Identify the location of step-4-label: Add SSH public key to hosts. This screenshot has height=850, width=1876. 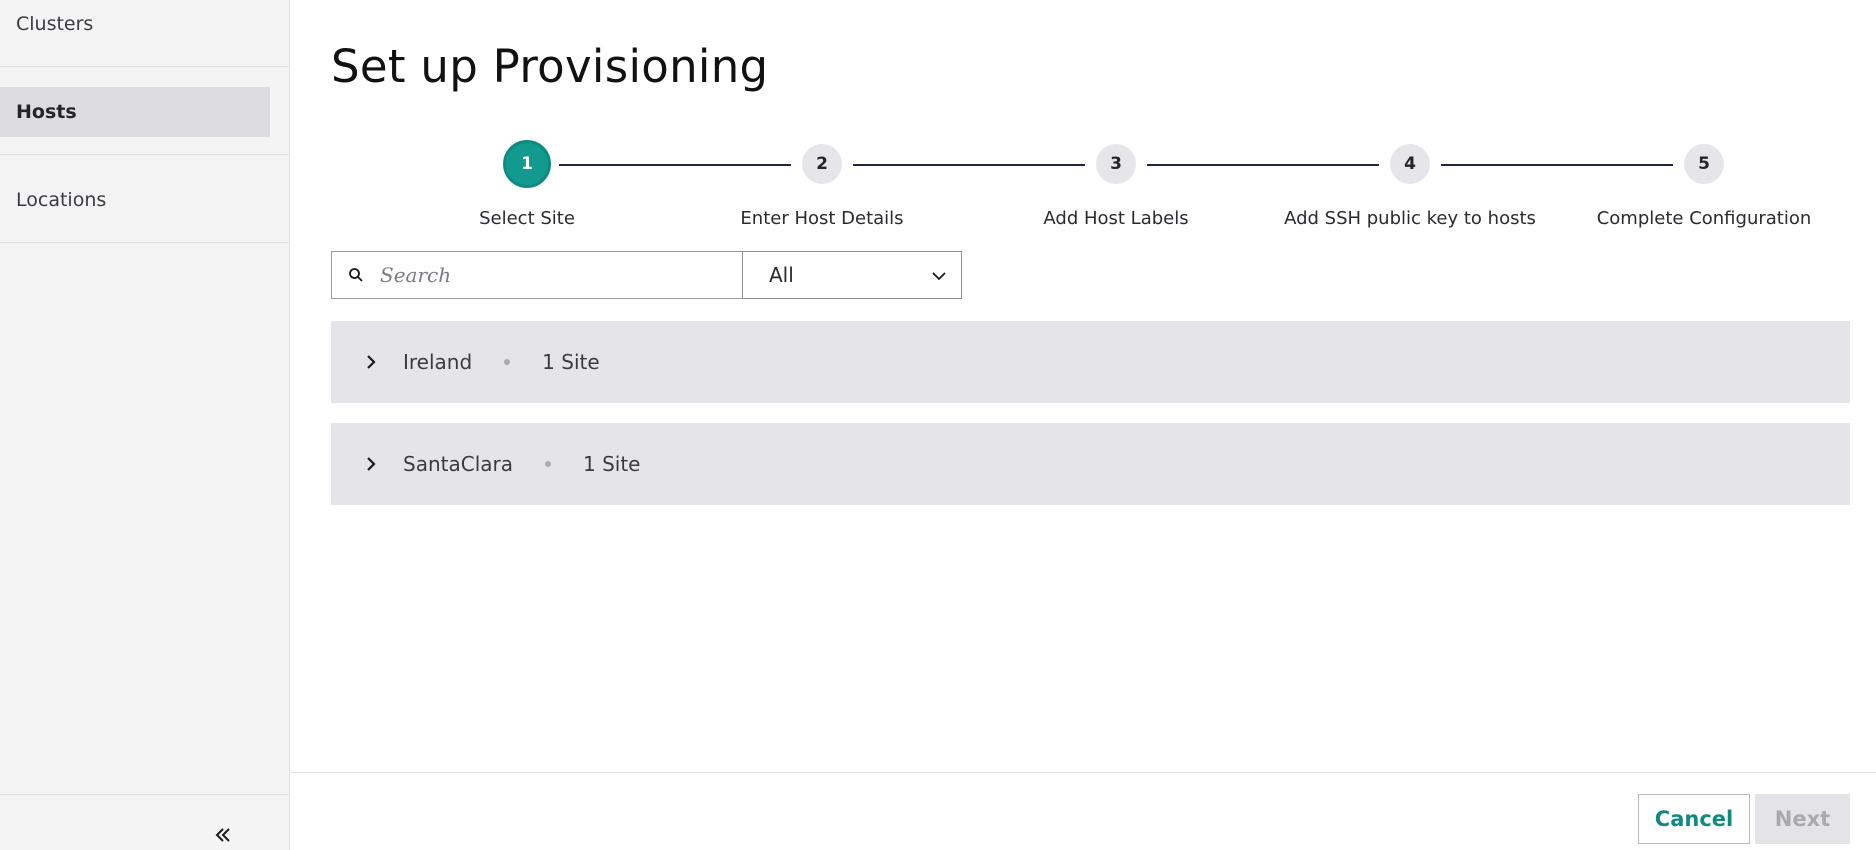
(1410, 218).